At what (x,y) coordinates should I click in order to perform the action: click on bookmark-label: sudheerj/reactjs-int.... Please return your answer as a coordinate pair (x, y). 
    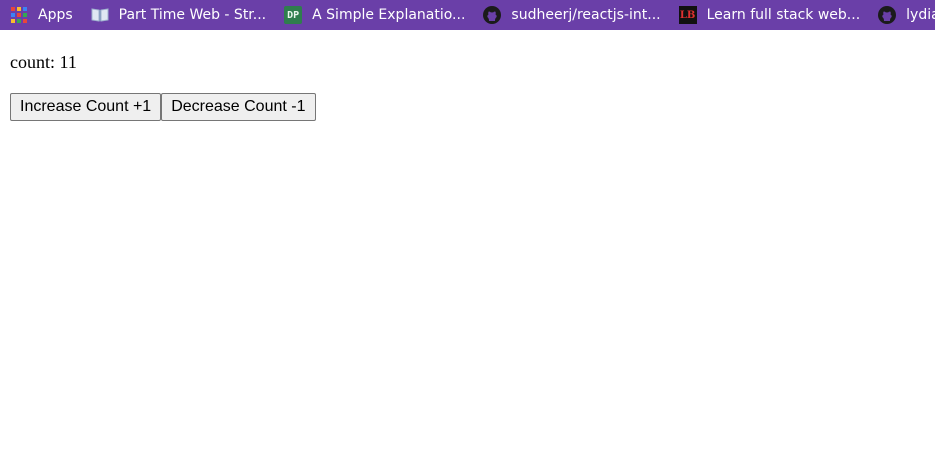
    Looking at the image, I should click on (586, 15).